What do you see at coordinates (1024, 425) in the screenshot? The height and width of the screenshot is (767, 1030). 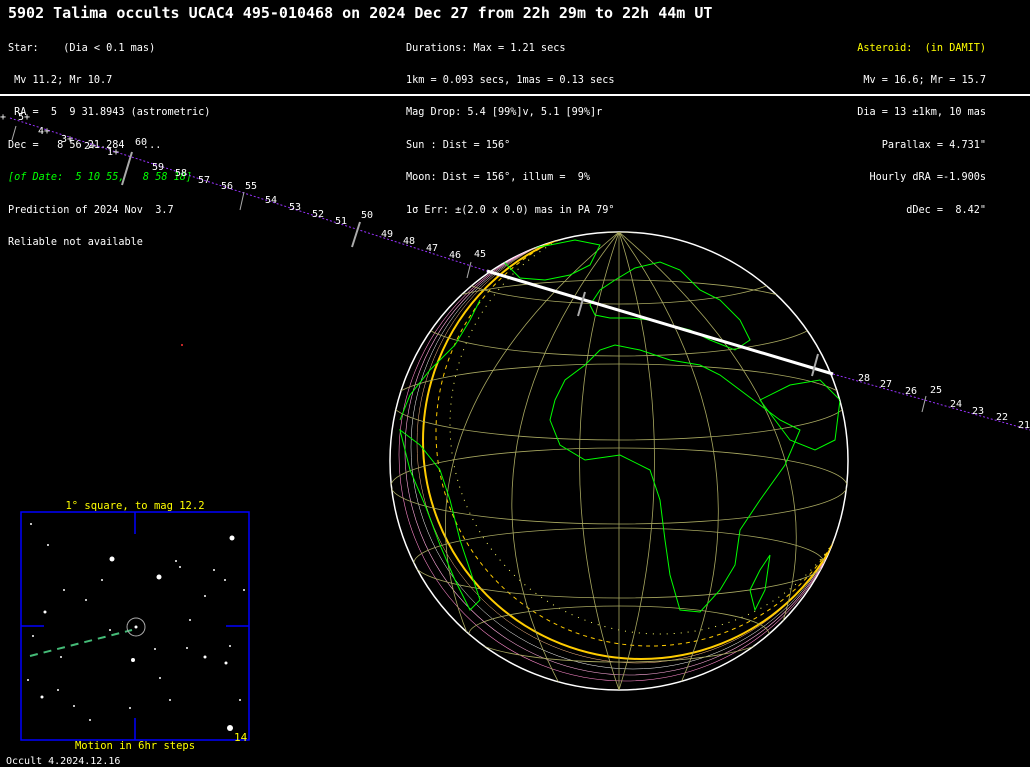 I see `path-minute-label: 21` at bounding box center [1024, 425].